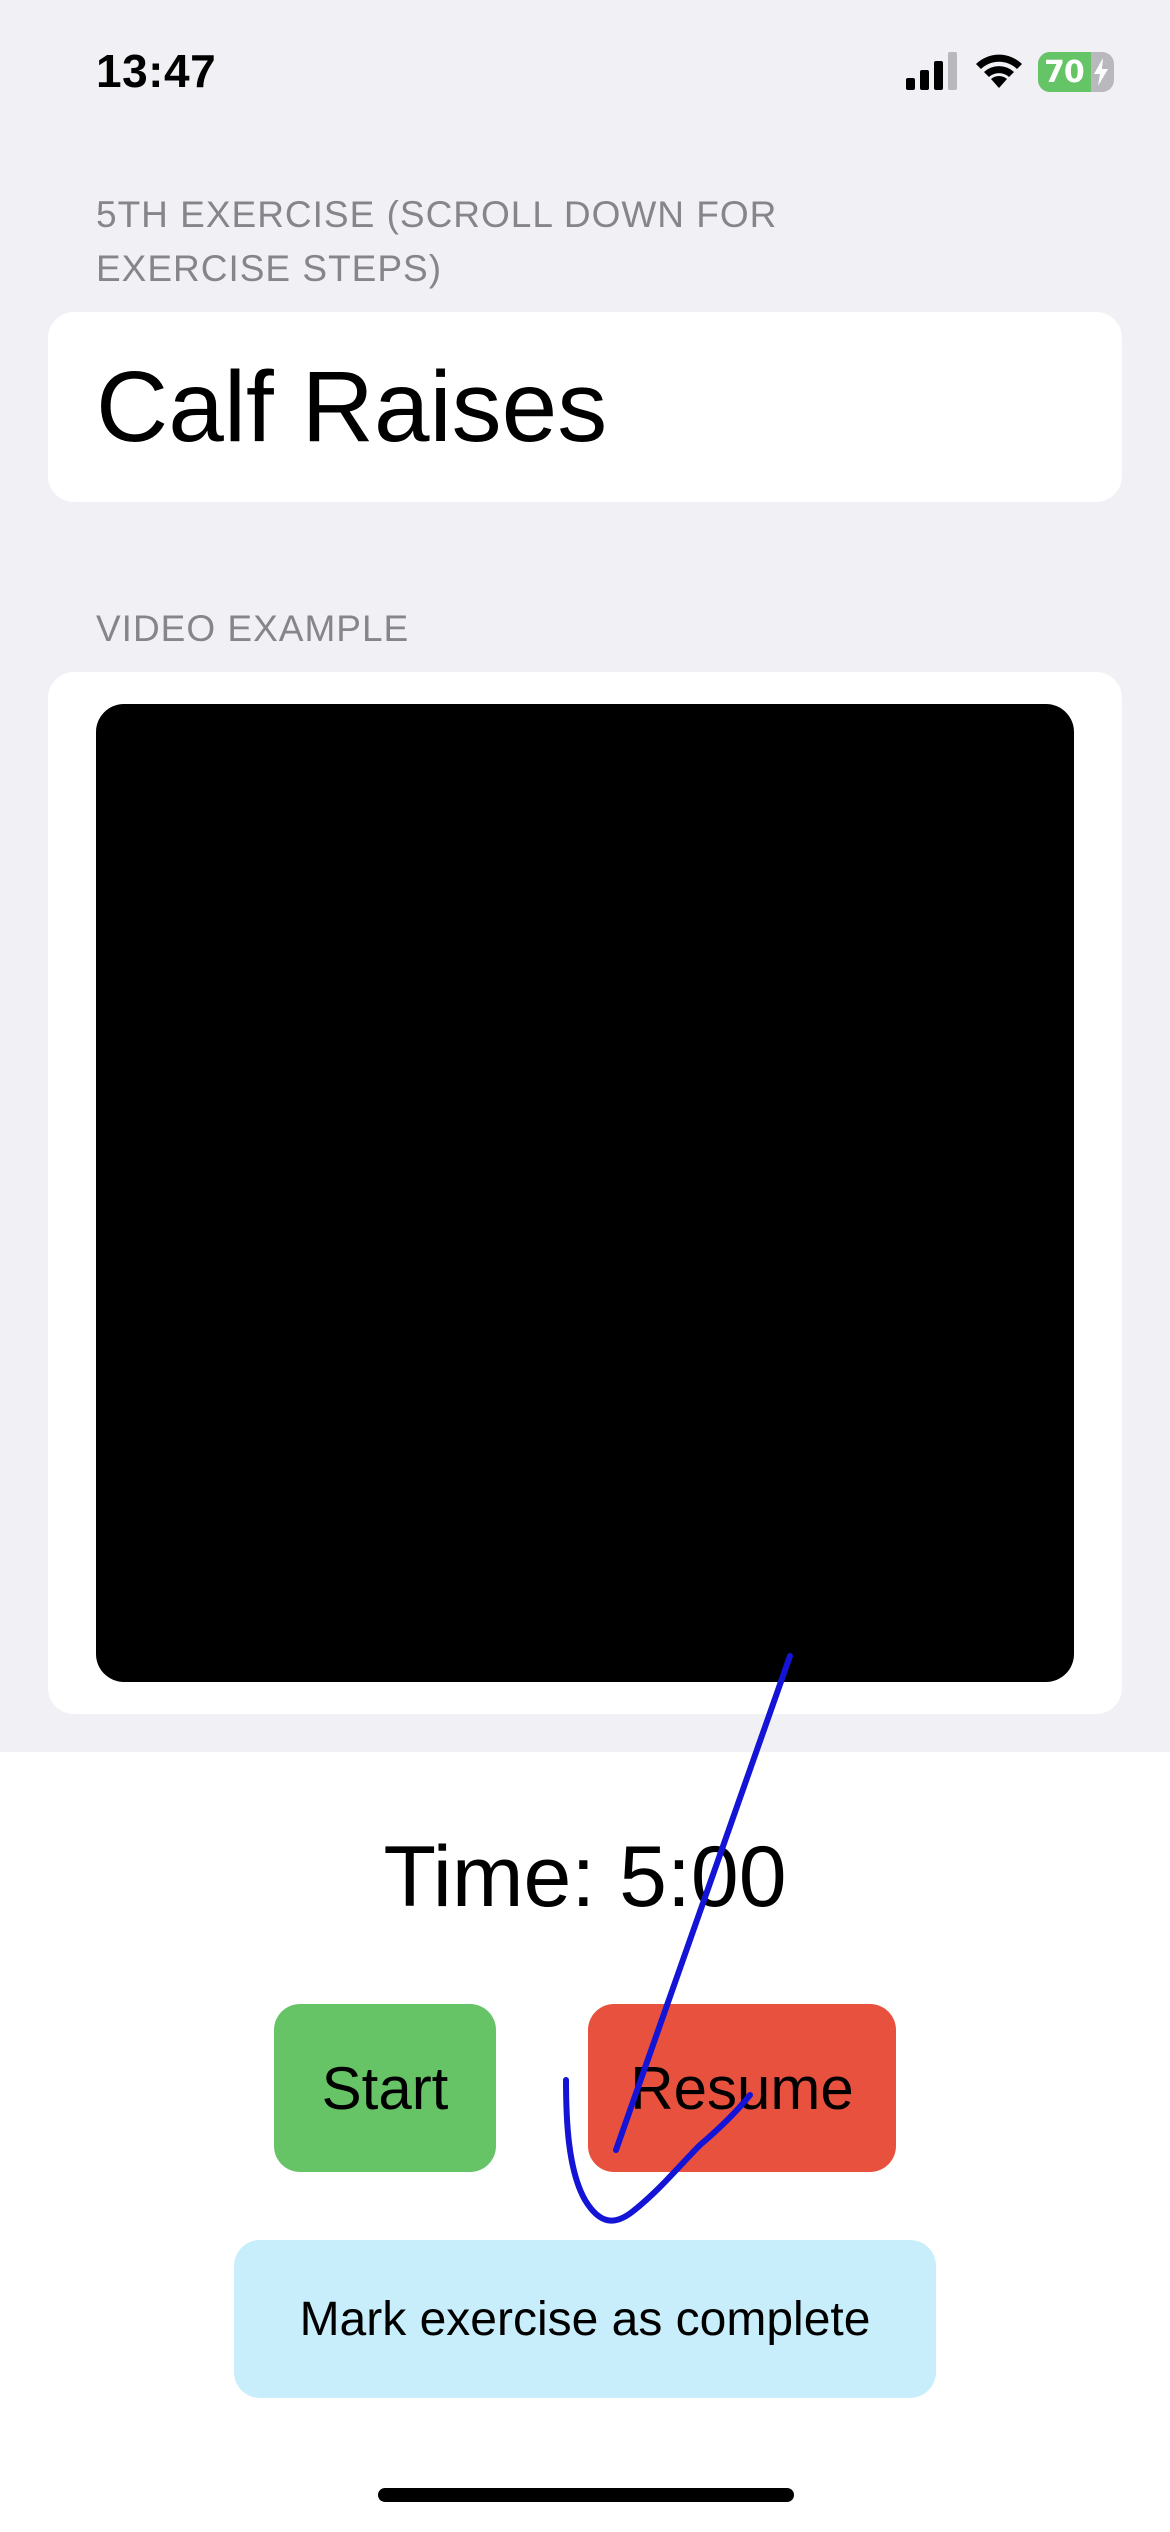 The image size is (1170, 2532). Describe the element at coordinates (352, 407) in the screenshot. I see `exercise-title: Calf Raises` at that location.